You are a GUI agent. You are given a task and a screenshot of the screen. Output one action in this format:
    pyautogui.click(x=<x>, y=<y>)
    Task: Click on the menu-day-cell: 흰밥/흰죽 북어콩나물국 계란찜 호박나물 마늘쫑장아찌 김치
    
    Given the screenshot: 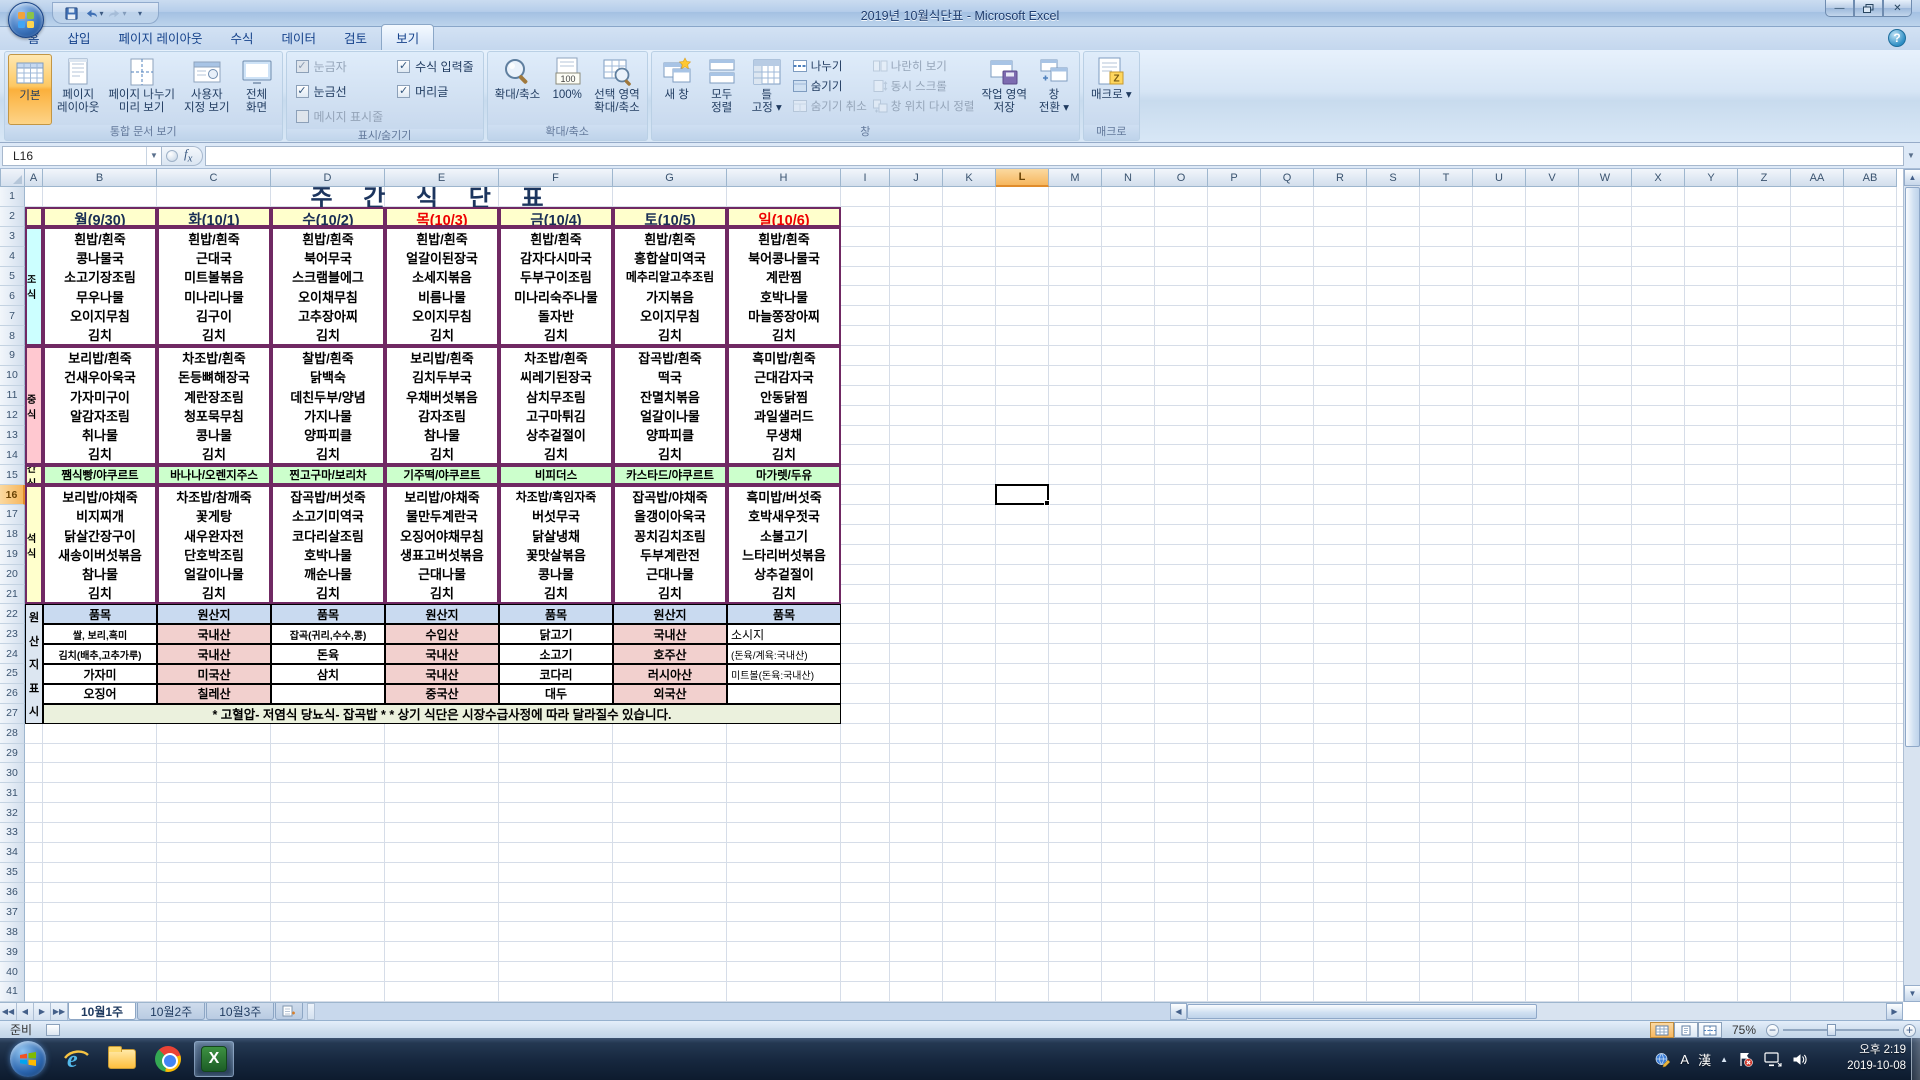 What is the action you would take?
    pyautogui.click(x=784, y=286)
    